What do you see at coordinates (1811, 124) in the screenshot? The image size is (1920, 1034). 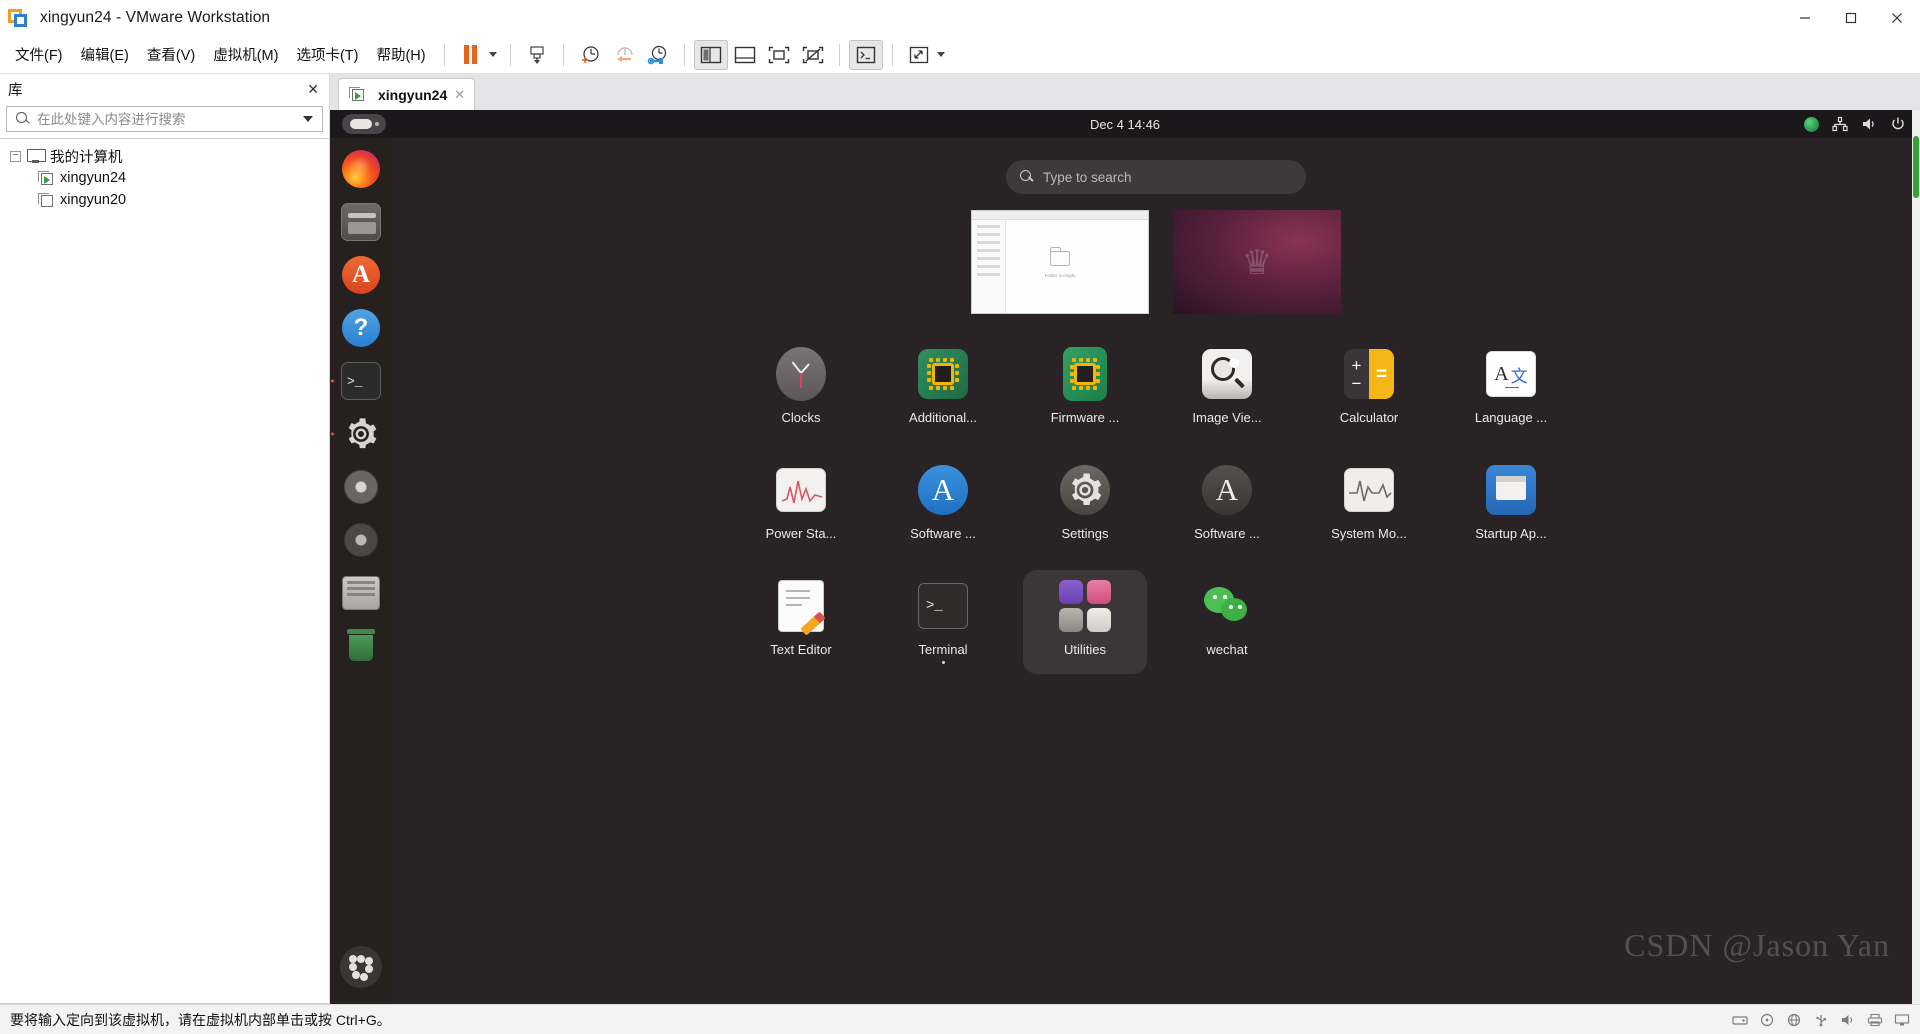 I see `language-indicator-icon` at bounding box center [1811, 124].